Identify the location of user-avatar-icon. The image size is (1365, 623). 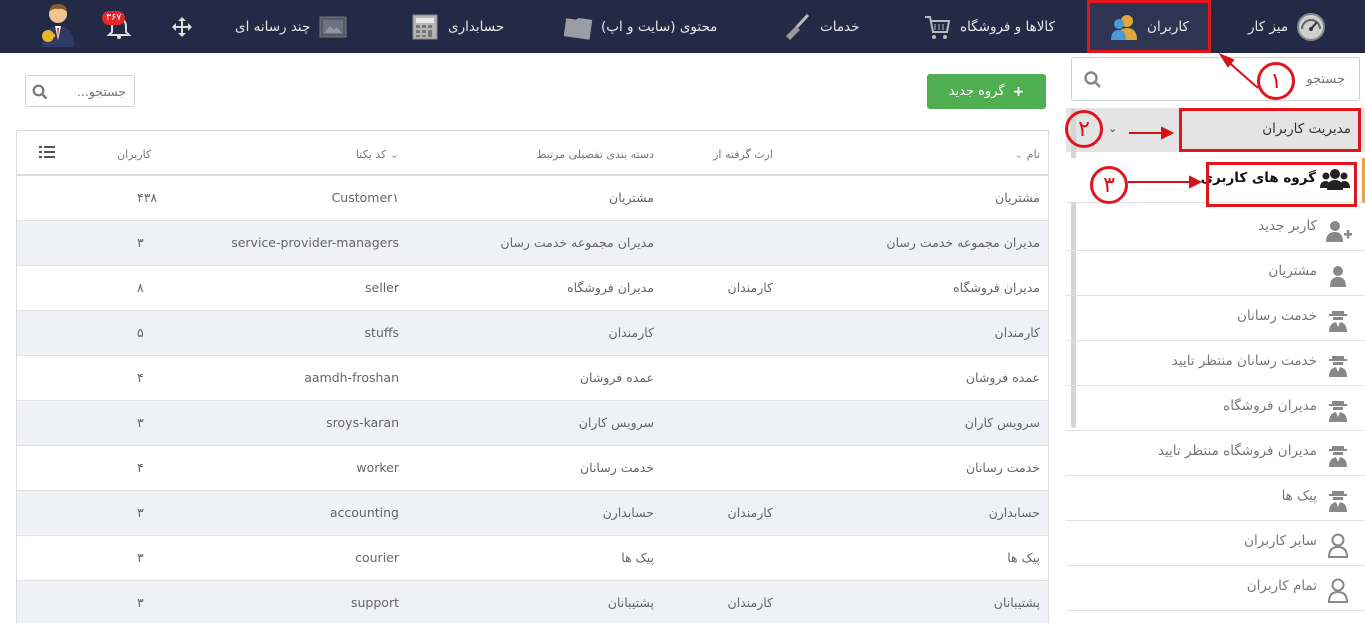
(58, 27).